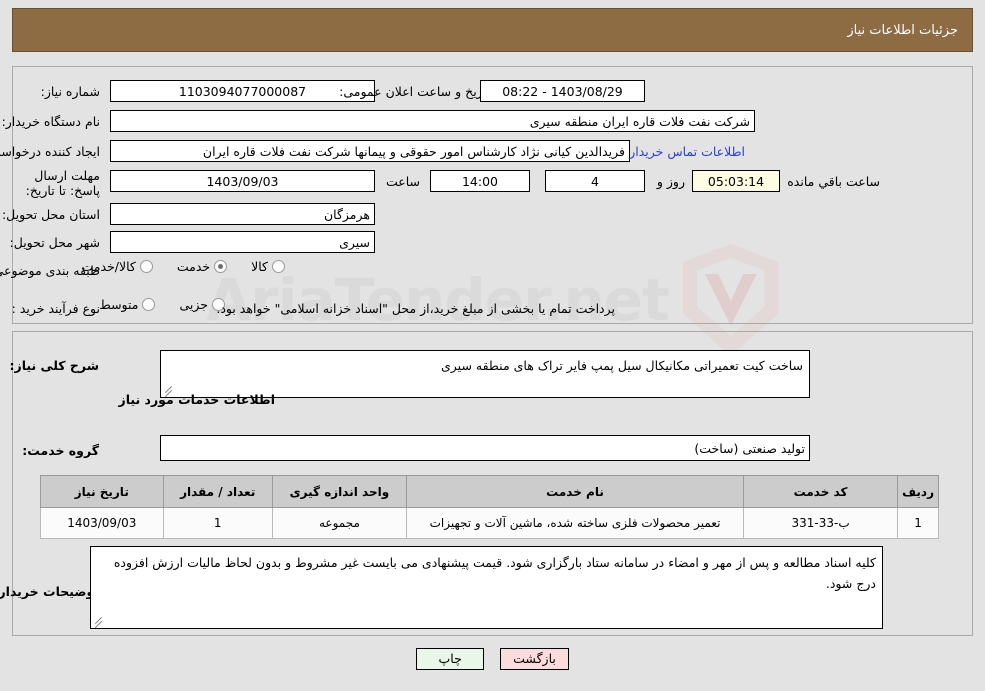  What do you see at coordinates (670, 181) in the screenshot?
I see `days-label: روز و` at bounding box center [670, 181].